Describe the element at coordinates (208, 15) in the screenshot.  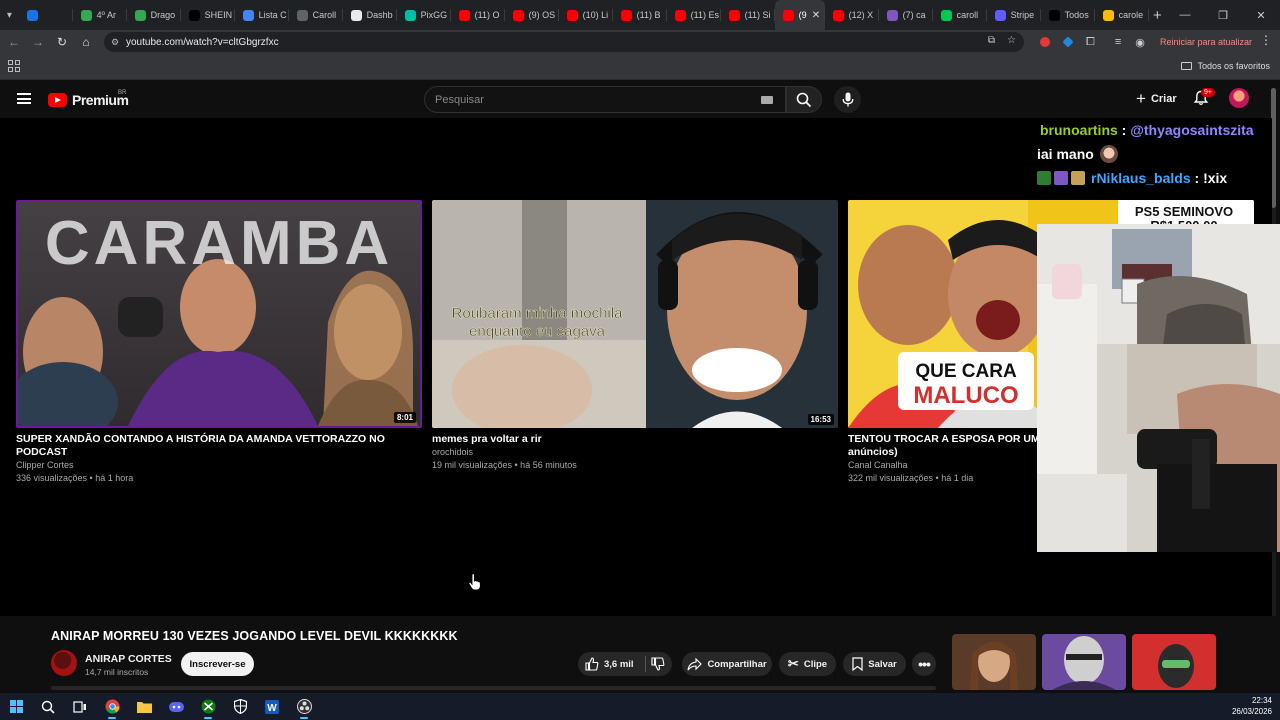
I see `browser-tab: SHEIN` at that location.